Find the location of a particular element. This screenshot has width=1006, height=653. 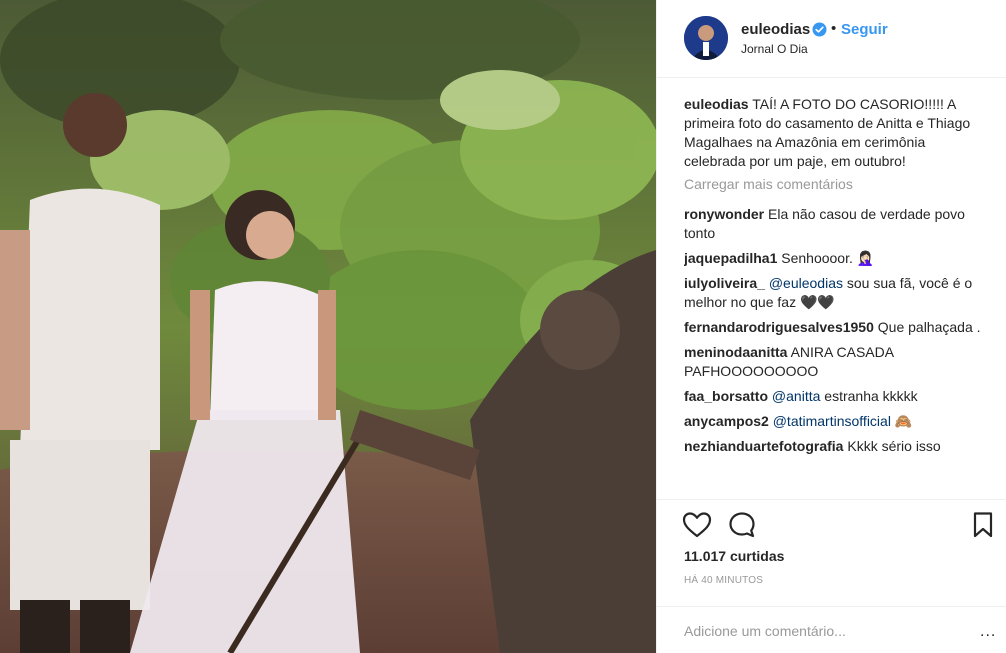

caption-username: euleodias is located at coordinates (716, 104).